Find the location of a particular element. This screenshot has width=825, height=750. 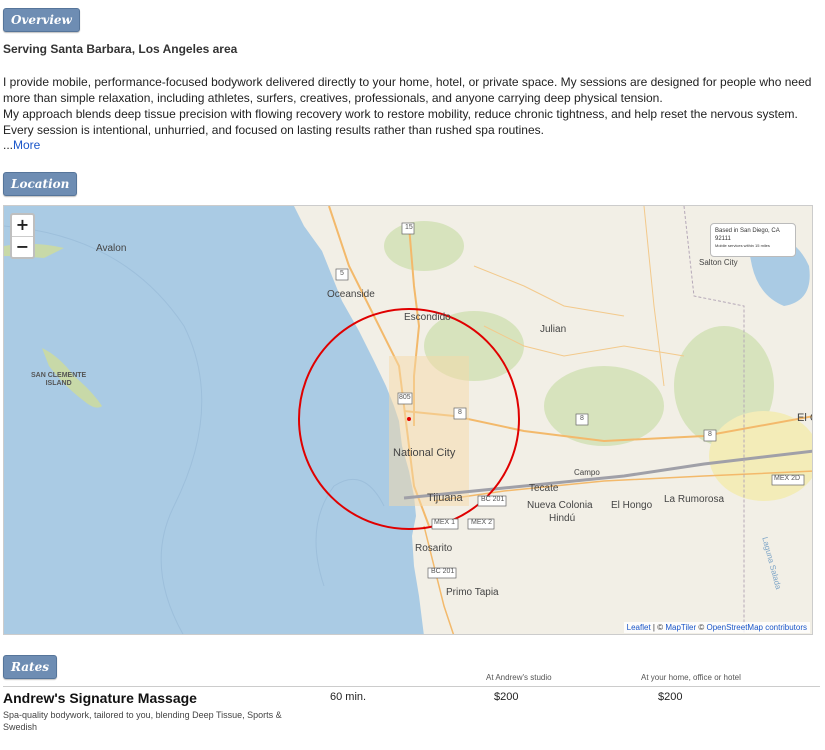

place-label: Nueva Colonia is located at coordinates (560, 505).